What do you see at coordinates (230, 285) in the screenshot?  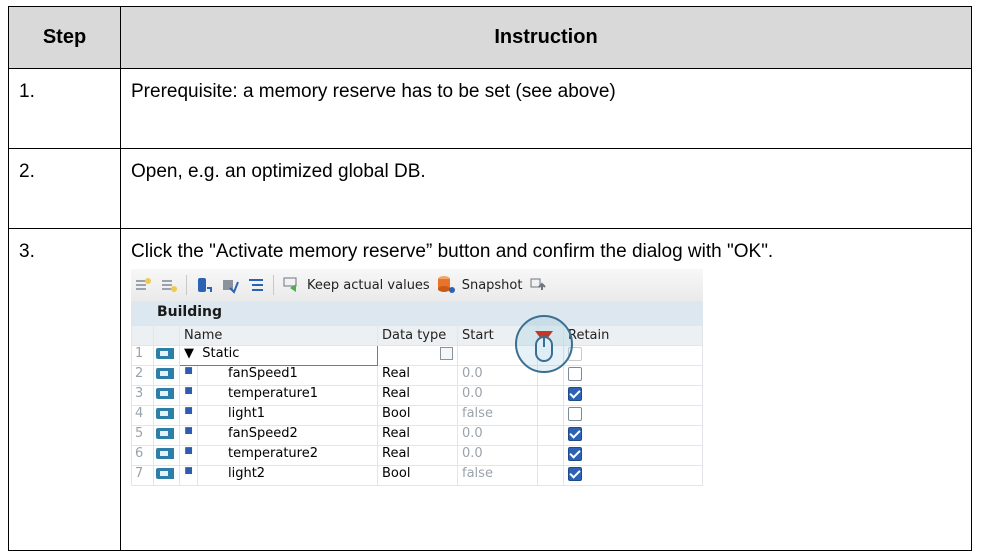 I see `monitor-values-icon` at bounding box center [230, 285].